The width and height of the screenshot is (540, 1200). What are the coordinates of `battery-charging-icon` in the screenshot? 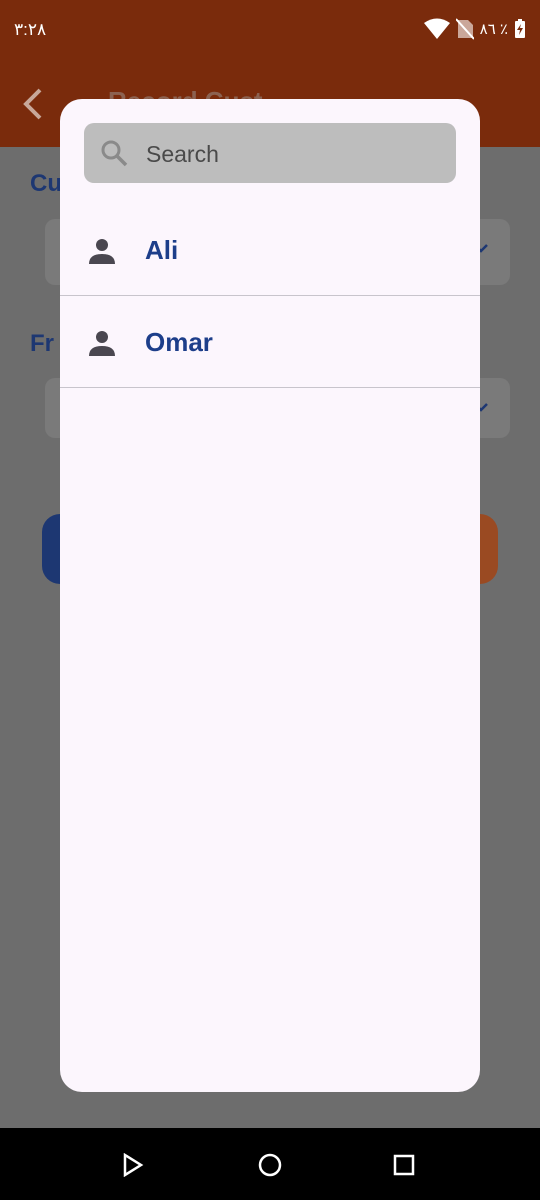 It's located at (520, 28).